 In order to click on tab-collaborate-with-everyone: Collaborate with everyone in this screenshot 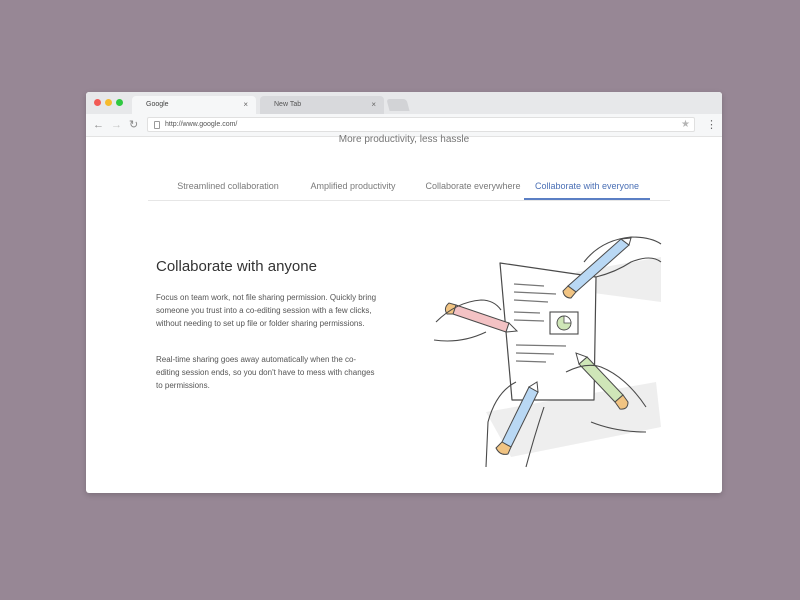, I will do `click(587, 187)`.